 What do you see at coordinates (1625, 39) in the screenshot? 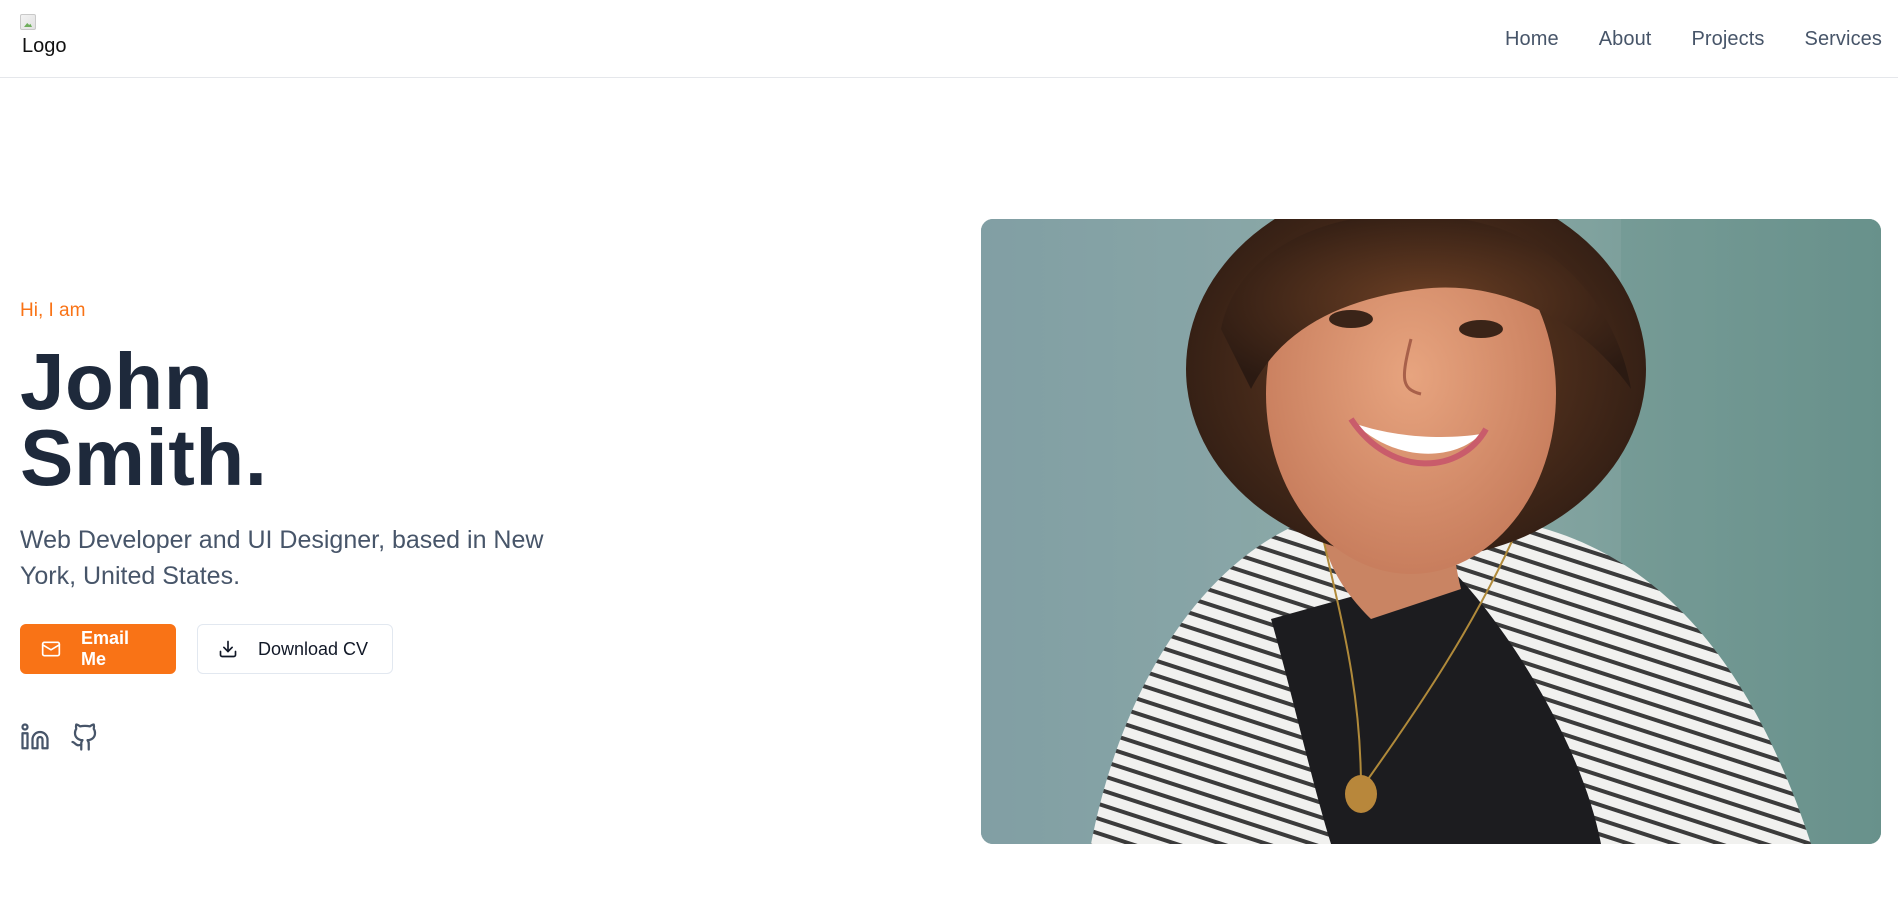
I see `nav-about-link: About` at bounding box center [1625, 39].